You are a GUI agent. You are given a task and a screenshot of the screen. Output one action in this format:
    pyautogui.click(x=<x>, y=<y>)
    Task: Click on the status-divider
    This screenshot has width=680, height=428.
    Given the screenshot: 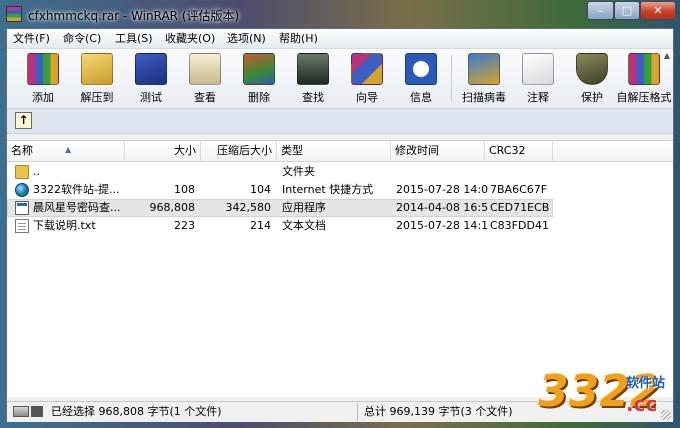 What is the action you would take?
    pyautogui.click(x=357, y=412)
    